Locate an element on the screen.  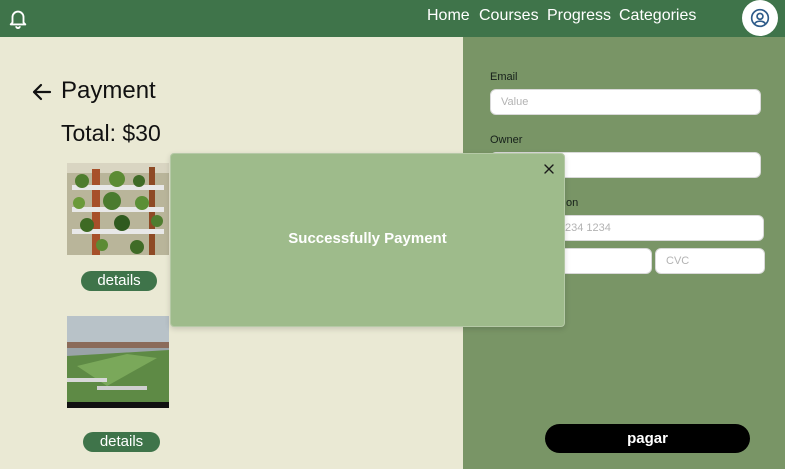
pay-button: pagar is located at coordinates (647, 438).